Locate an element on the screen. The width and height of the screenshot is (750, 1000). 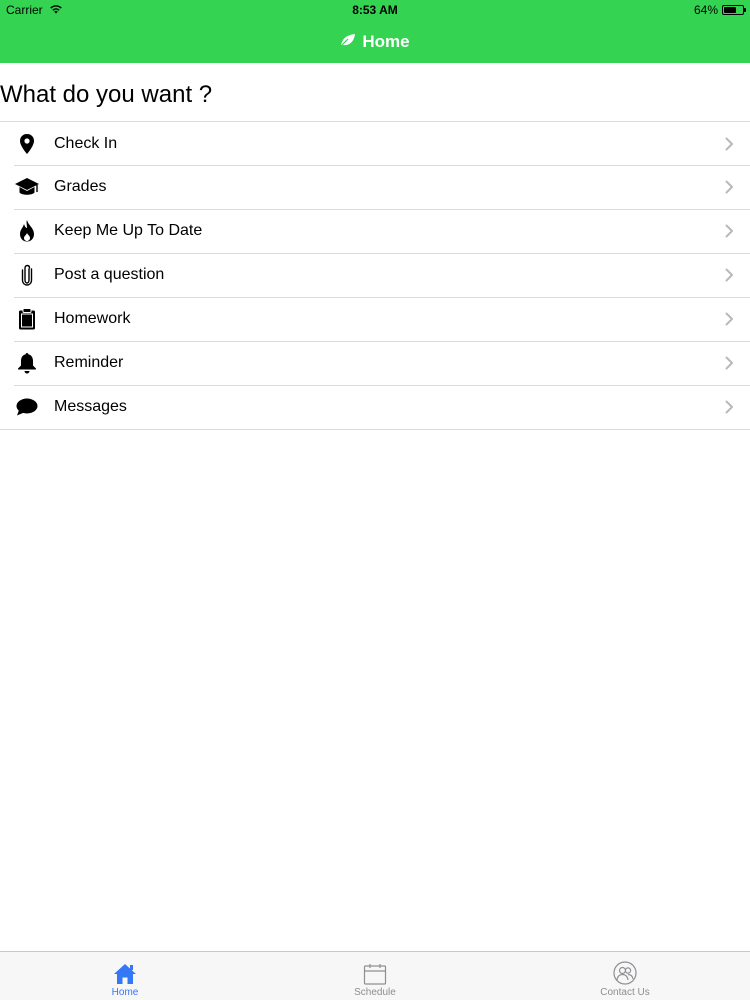
leaf-icon is located at coordinates (348, 42).